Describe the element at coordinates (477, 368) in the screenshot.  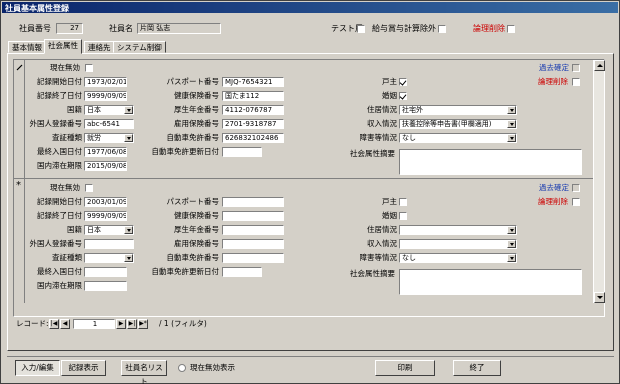
I see `close-button: 終了` at that location.